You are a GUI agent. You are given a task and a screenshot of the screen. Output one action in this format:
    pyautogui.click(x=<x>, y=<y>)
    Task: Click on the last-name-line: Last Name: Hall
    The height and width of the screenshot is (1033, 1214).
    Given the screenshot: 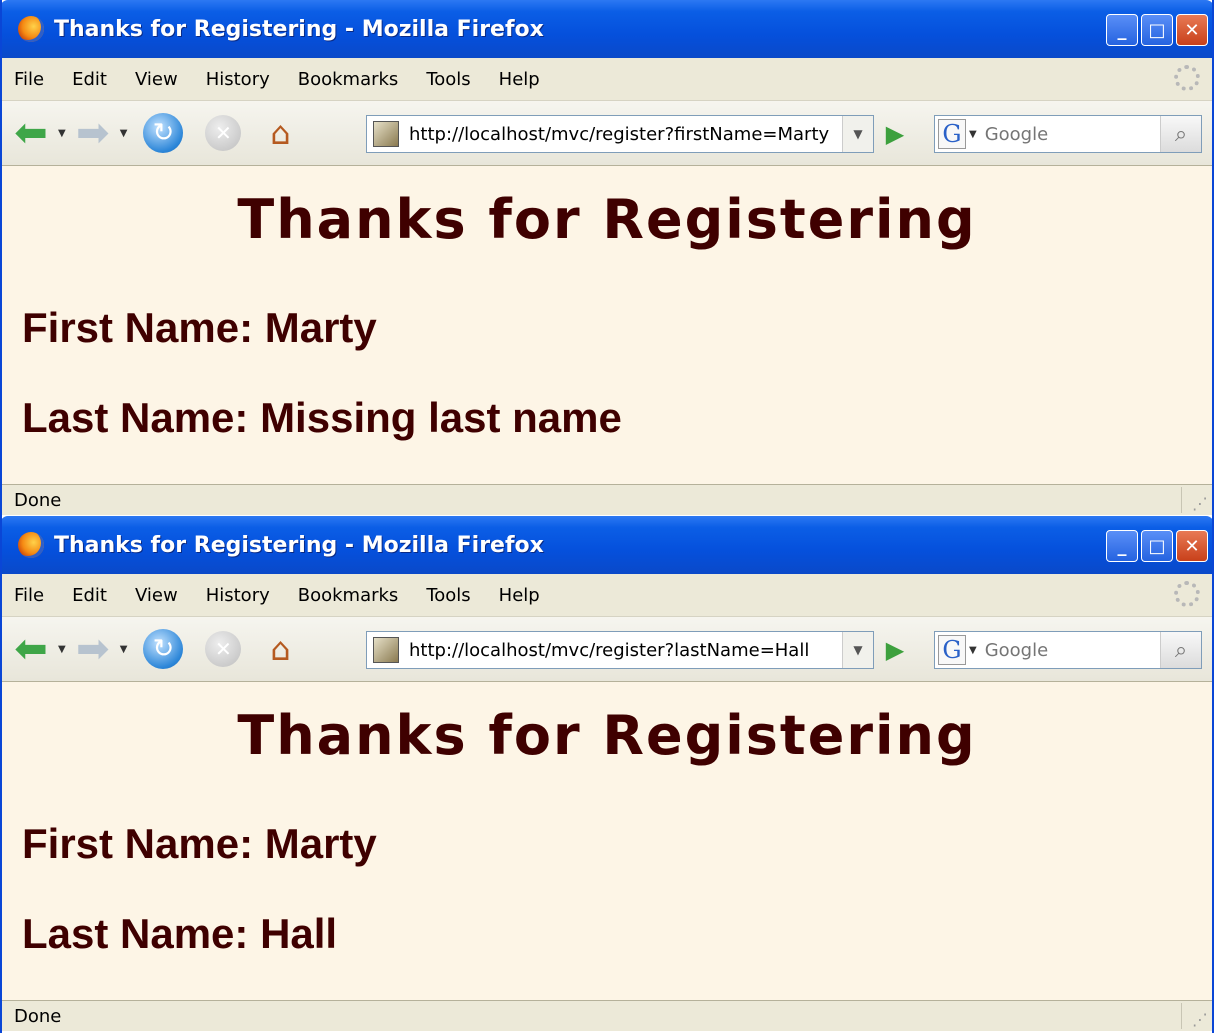 What is the action you would take?
    pyautogui.click(x=180, y=933)
    